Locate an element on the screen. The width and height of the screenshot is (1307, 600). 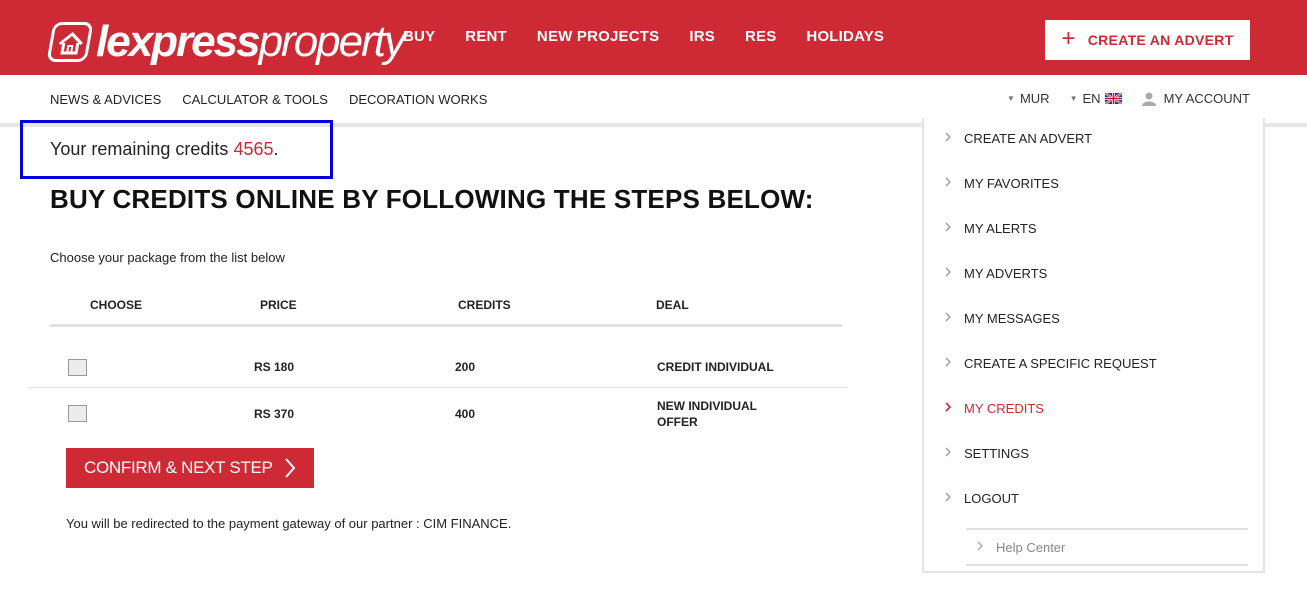
help-center-link: Help Center is located at coordinates (1021, 547).